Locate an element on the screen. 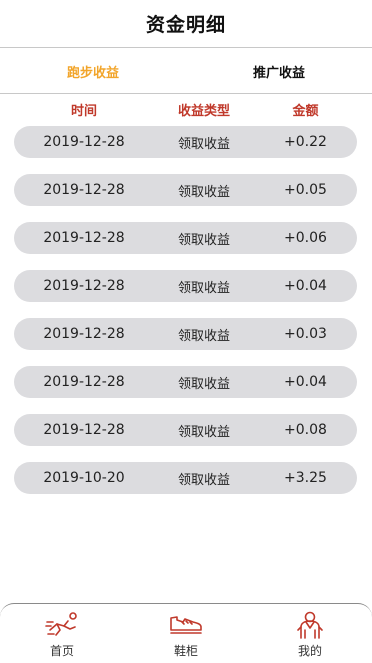 The height and width of the screenshot is (663, 372). list-item: 2019-12-28 领取收益 +0.05 is located at coordinates (185, 190).